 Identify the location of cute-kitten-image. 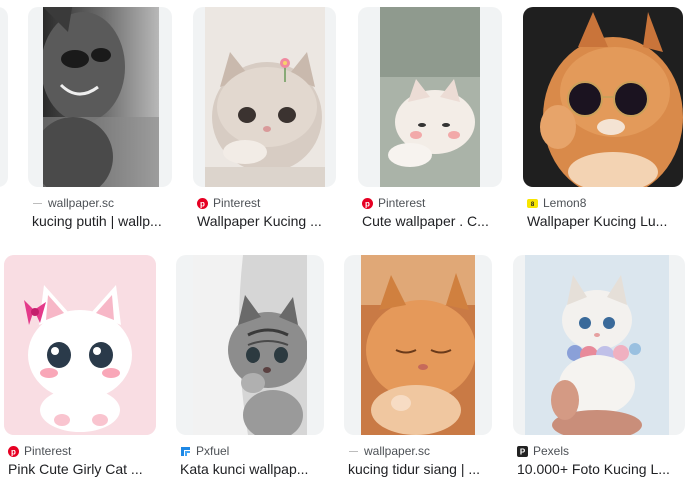
(430, 97).